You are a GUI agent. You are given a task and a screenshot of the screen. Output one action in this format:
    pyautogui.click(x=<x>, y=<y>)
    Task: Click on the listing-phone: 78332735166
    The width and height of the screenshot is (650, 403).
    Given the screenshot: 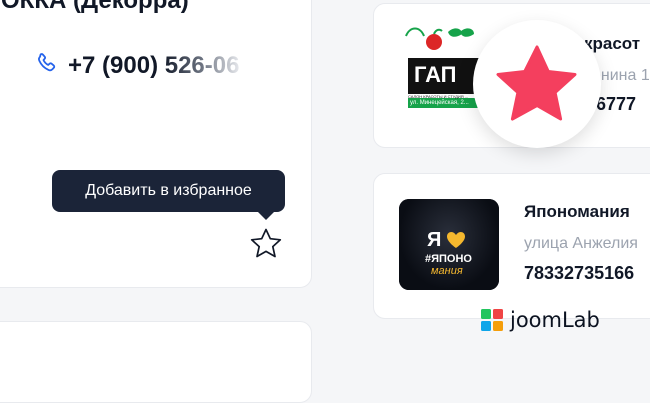 What is the action you would take?
    pyautogui.click(x=579, y=273)
    